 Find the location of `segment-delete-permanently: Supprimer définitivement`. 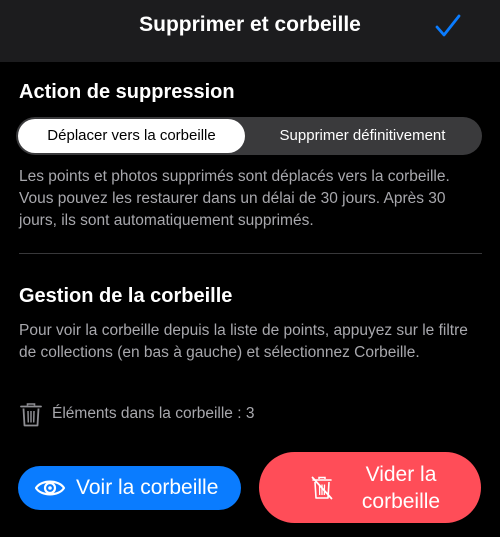

segment-delete-permanently: Supprimer définitivement is located at coordinates (362, 136).